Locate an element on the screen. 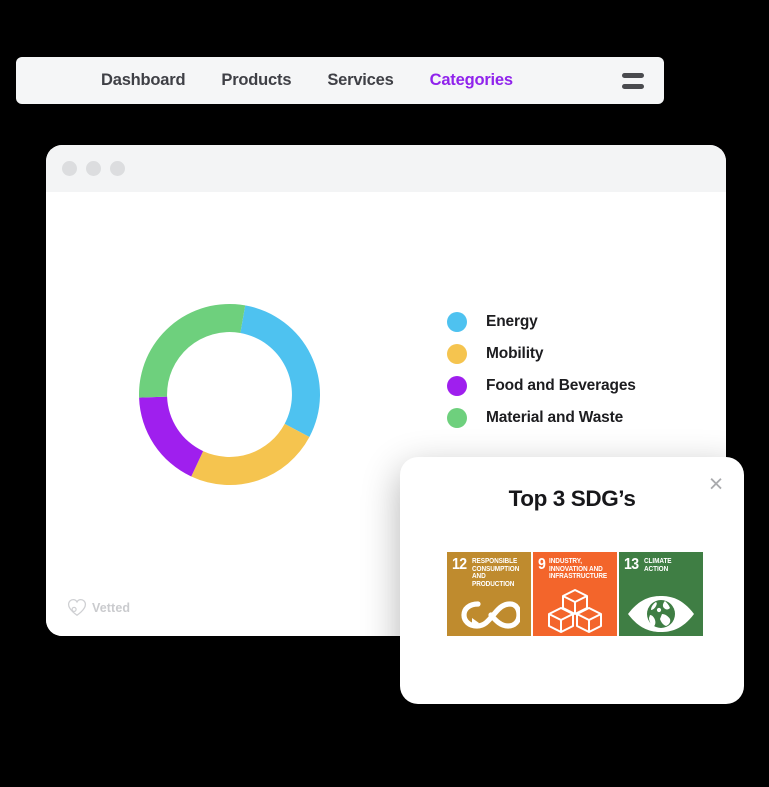 This screenshot has width=769, height=787. window-close-dot is located at coordinates (69, 168).